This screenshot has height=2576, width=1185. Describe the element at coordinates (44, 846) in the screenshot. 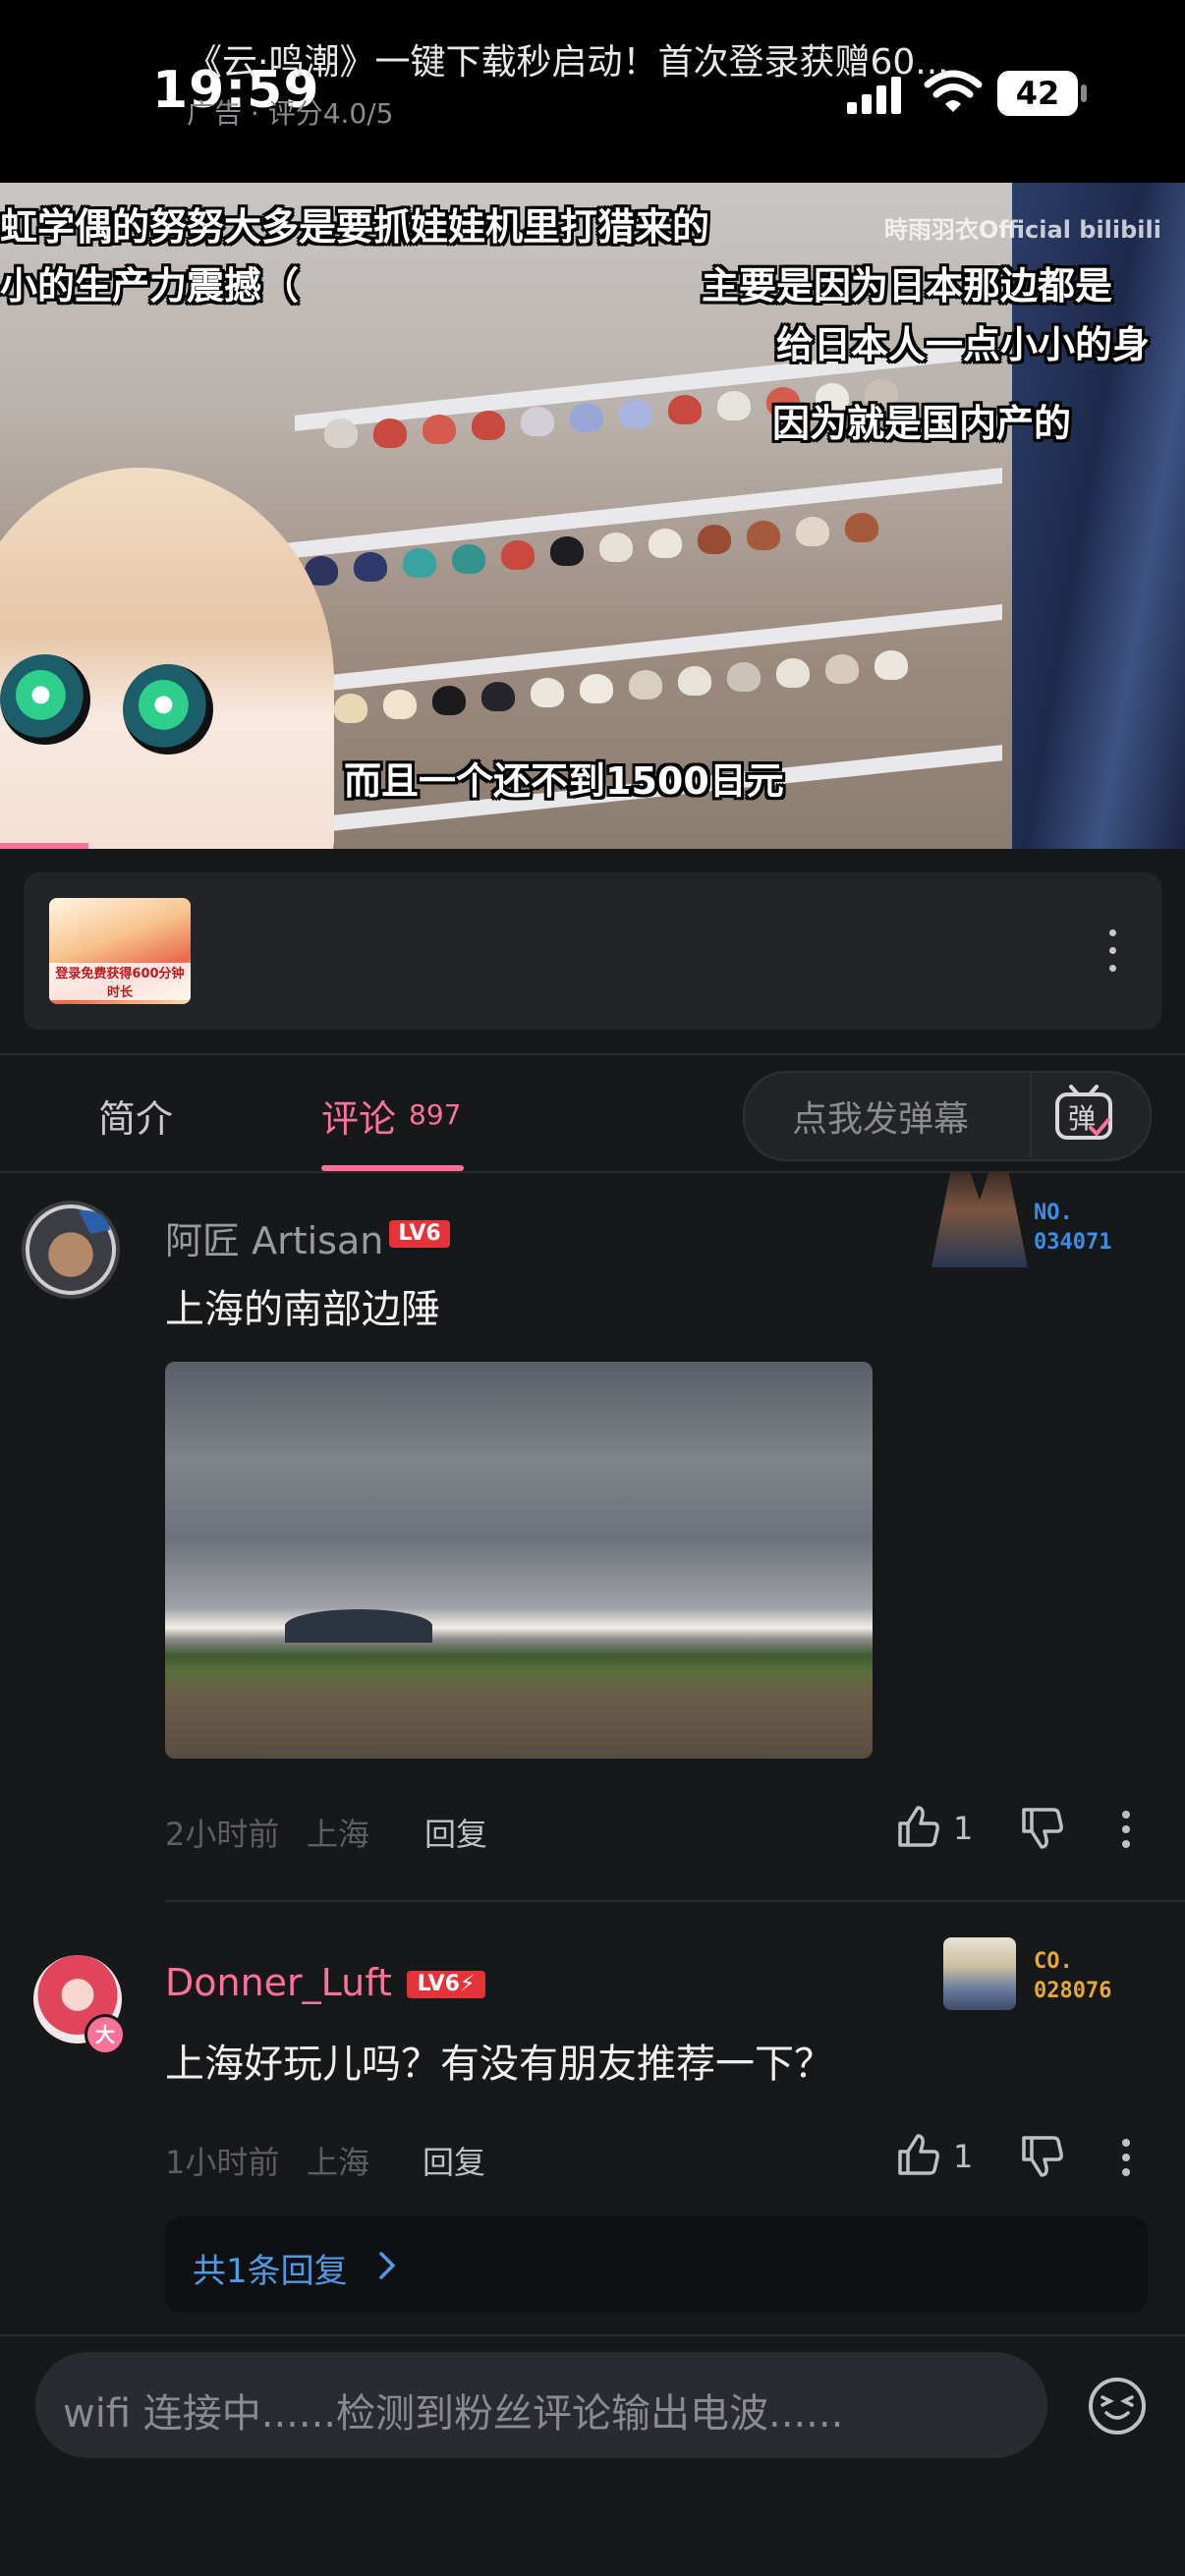

I see `video-progress-bar` at that location.